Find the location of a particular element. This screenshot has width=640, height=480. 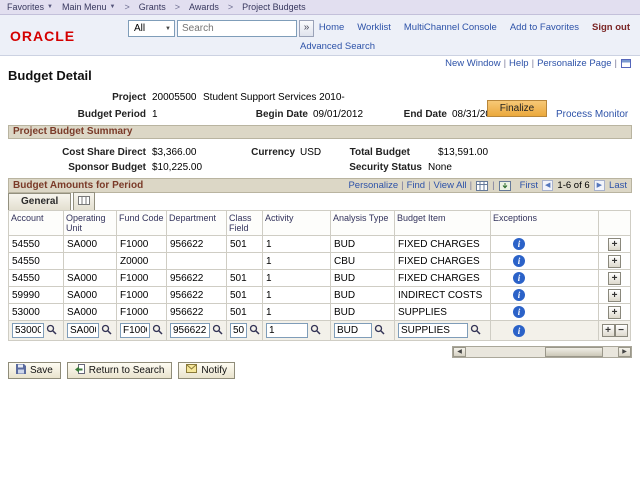

search-scope-value: All is located at coordinates (140, 28).